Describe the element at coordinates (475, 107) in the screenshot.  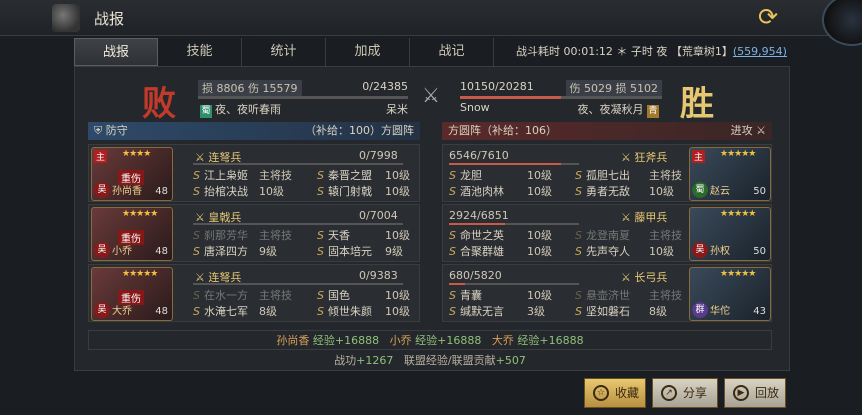
I see `right-player: Snow` at that location.